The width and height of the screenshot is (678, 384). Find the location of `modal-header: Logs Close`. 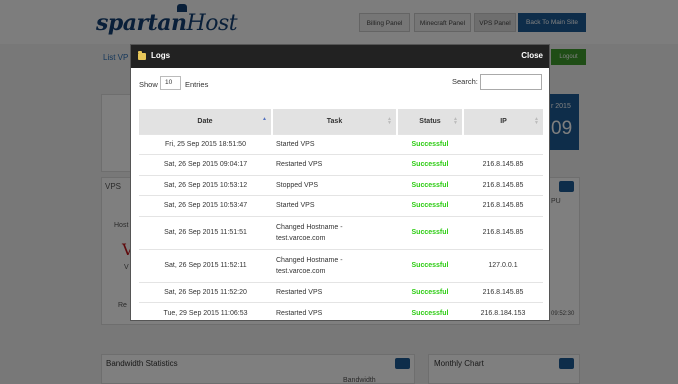

modal-header: Logs Close is located at coordinates (340, 56).